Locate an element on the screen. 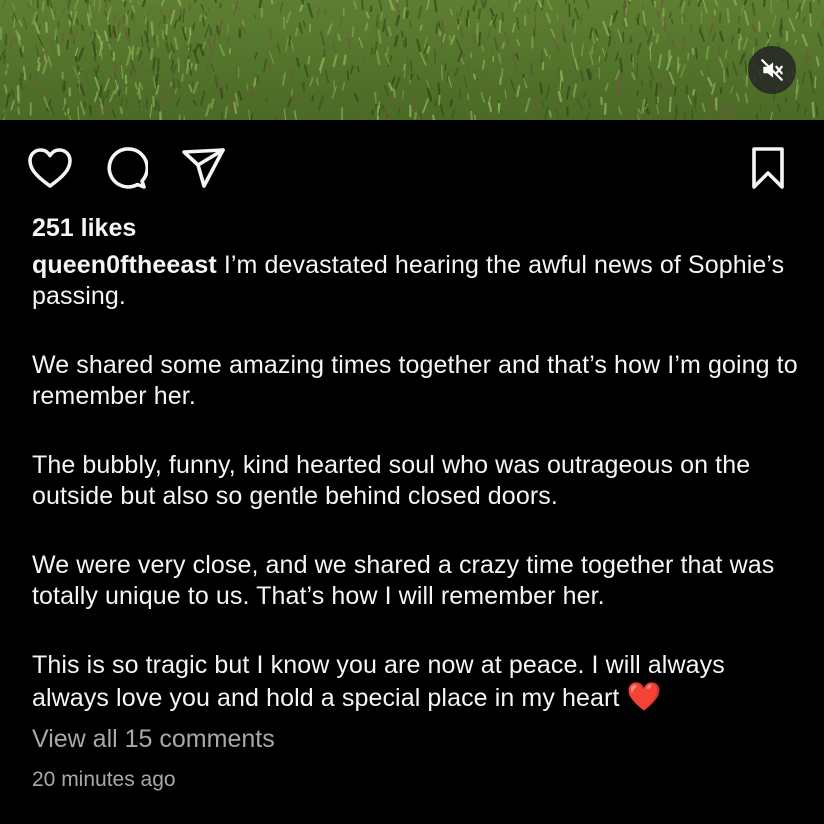 This screenshot has height=824, width=824. caption-username: queen0ftheeast is located at coordinates (124, 265).